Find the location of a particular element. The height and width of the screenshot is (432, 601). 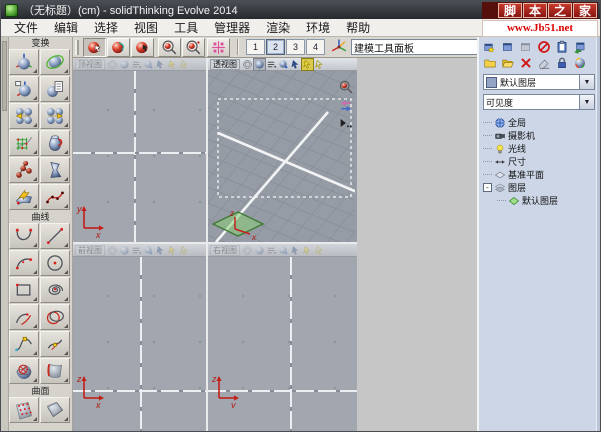

copy-mirror-left-icon is located at coordinates (24, 116).